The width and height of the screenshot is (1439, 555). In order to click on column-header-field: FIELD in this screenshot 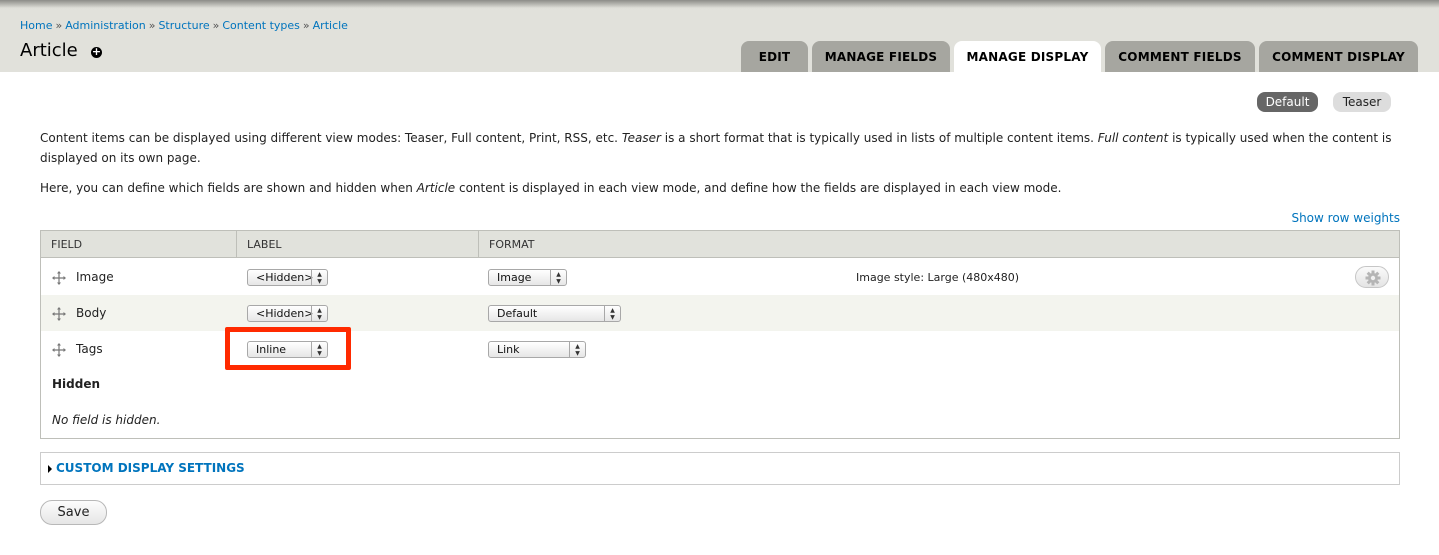, I will do `click(67, 244)`.